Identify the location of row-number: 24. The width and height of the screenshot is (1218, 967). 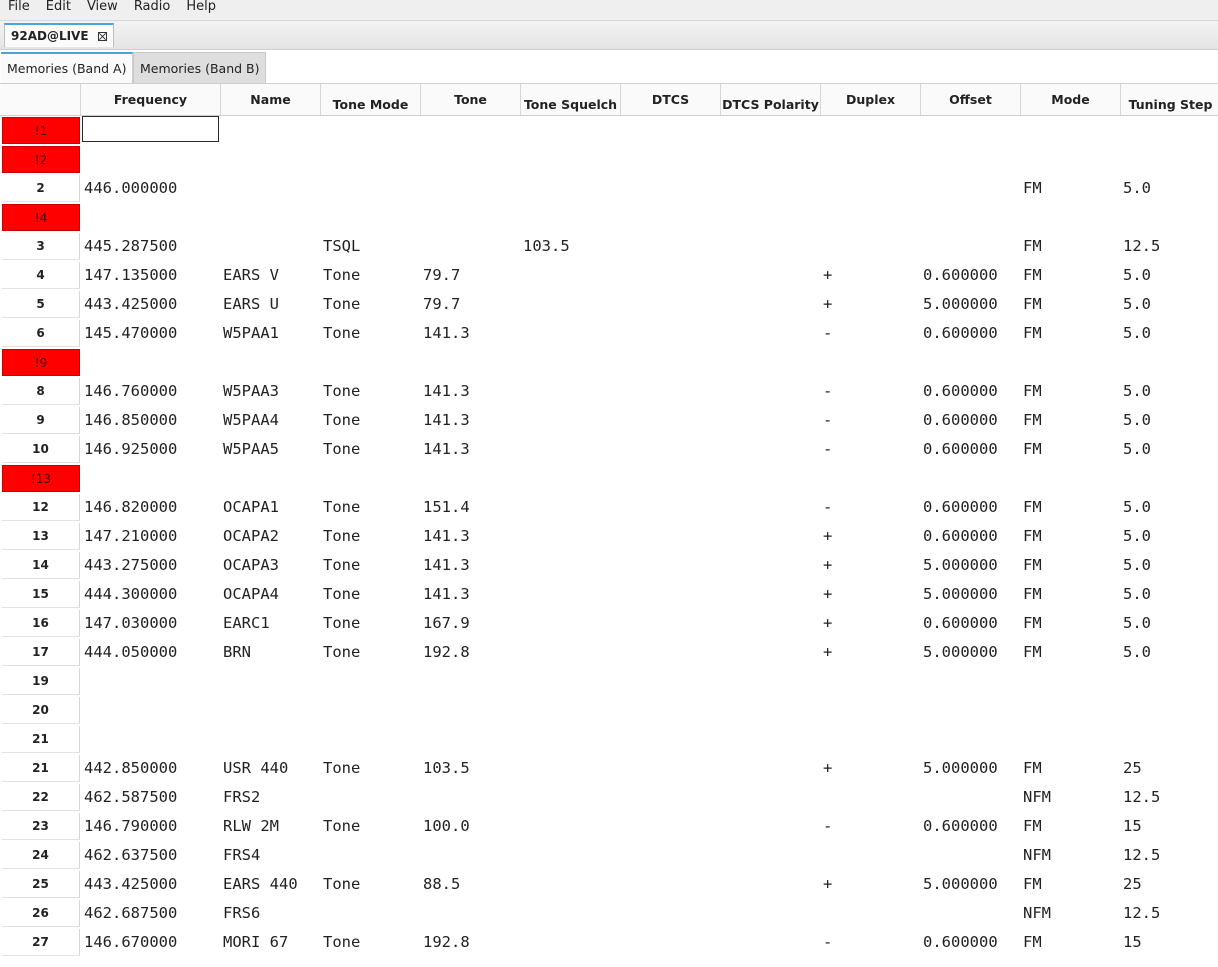
(41, 855).